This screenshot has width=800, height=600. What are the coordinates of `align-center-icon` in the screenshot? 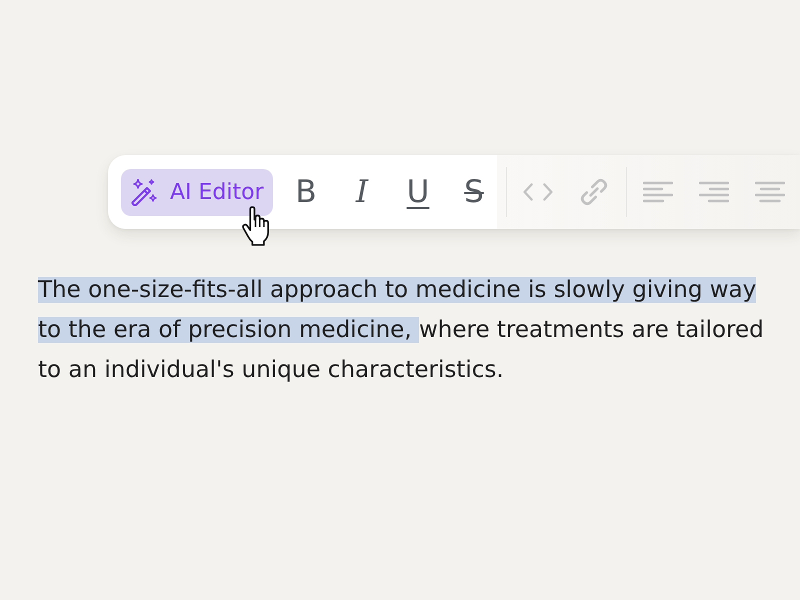 It's located at (770, 192).